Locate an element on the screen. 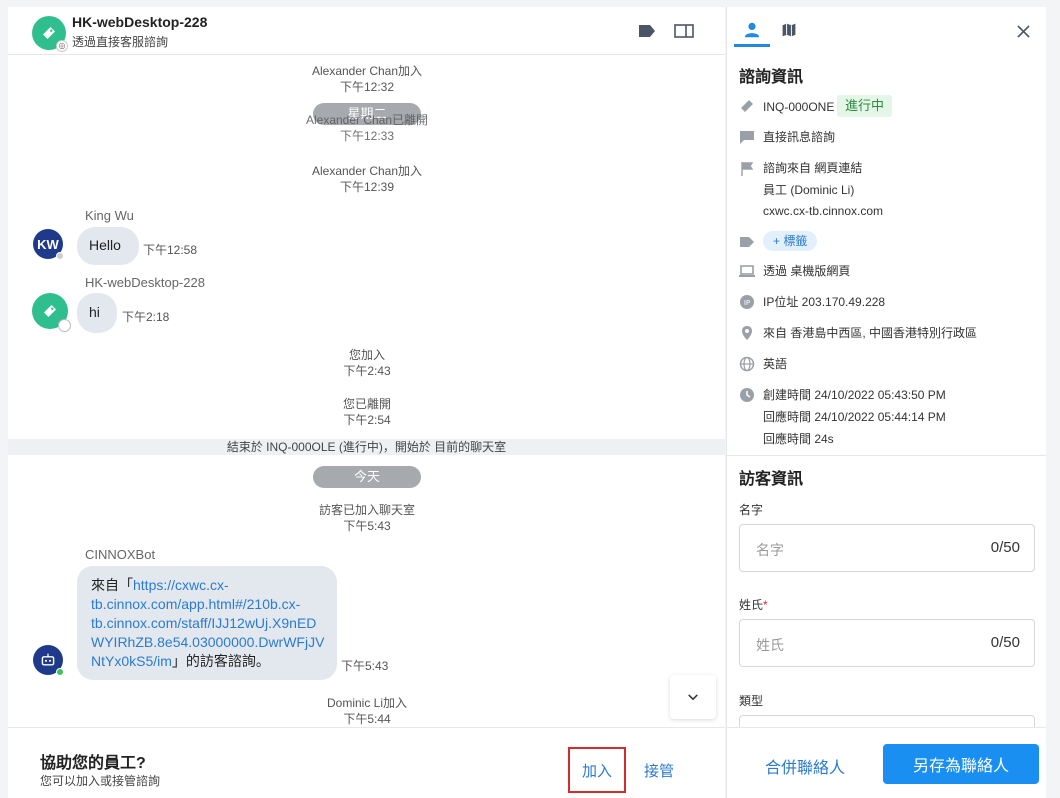 The width and height of the screenshot is (1060, 798). window-edge is located at coordinates (1053, 402).